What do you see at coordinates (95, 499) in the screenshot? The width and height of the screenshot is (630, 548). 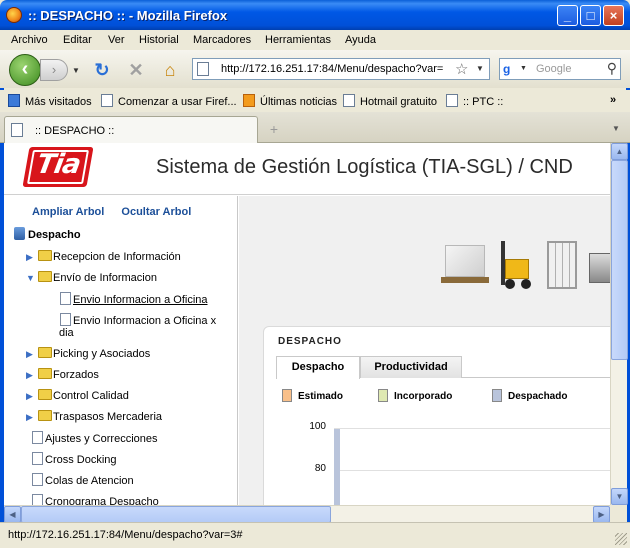 I see `tree-item-cronograma: Cronograma Despacho` at bounding box center [95, 499].